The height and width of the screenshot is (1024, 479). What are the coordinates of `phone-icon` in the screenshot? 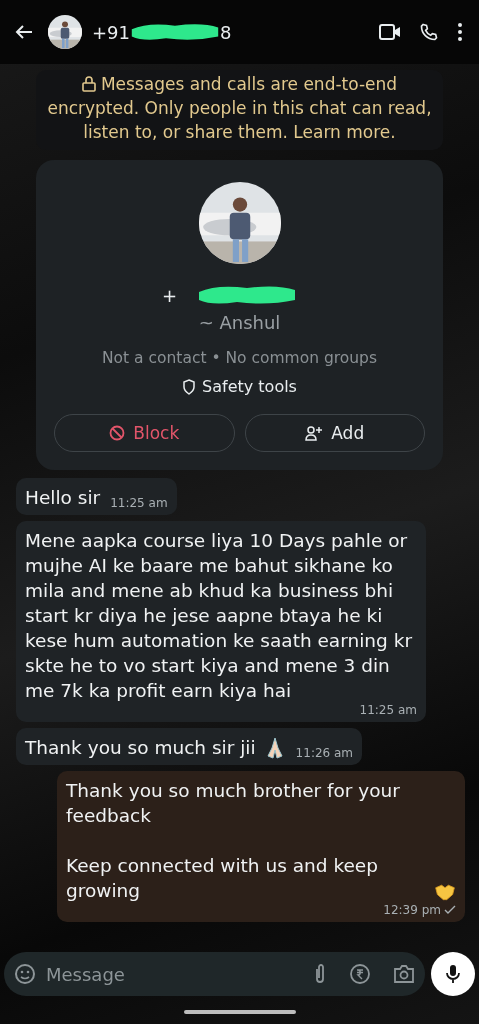 It's located at (429, 32).